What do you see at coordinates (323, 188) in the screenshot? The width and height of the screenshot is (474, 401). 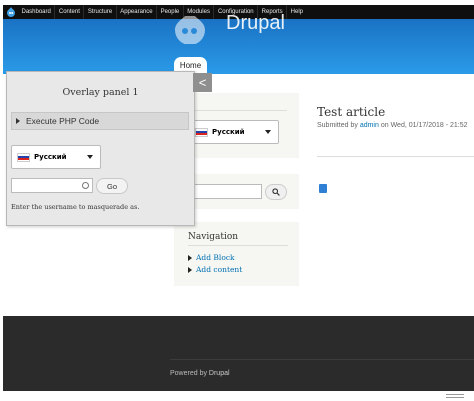 I see `contextual-square` at bounding box center [323, 188].